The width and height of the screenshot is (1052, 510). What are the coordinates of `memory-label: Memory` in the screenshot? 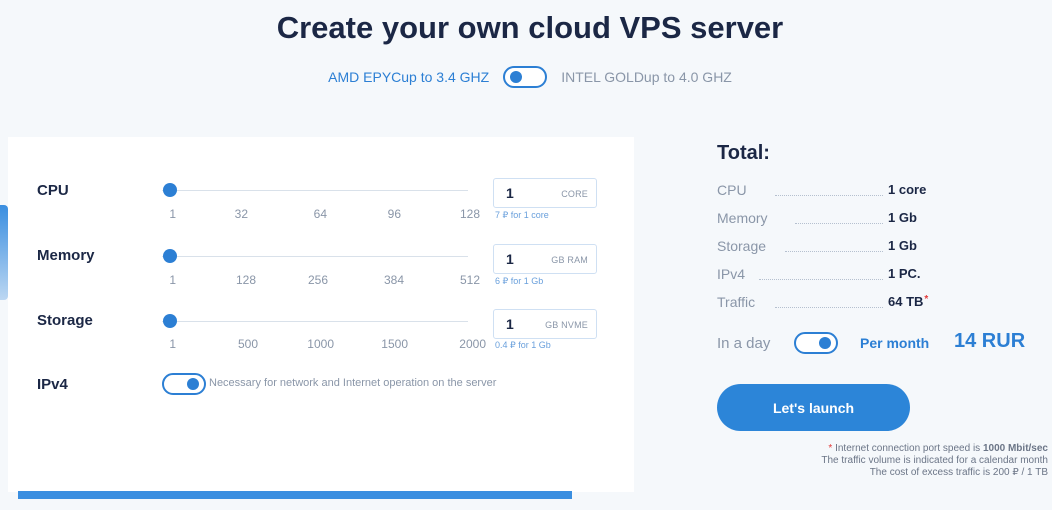 It's located at (66, 255).